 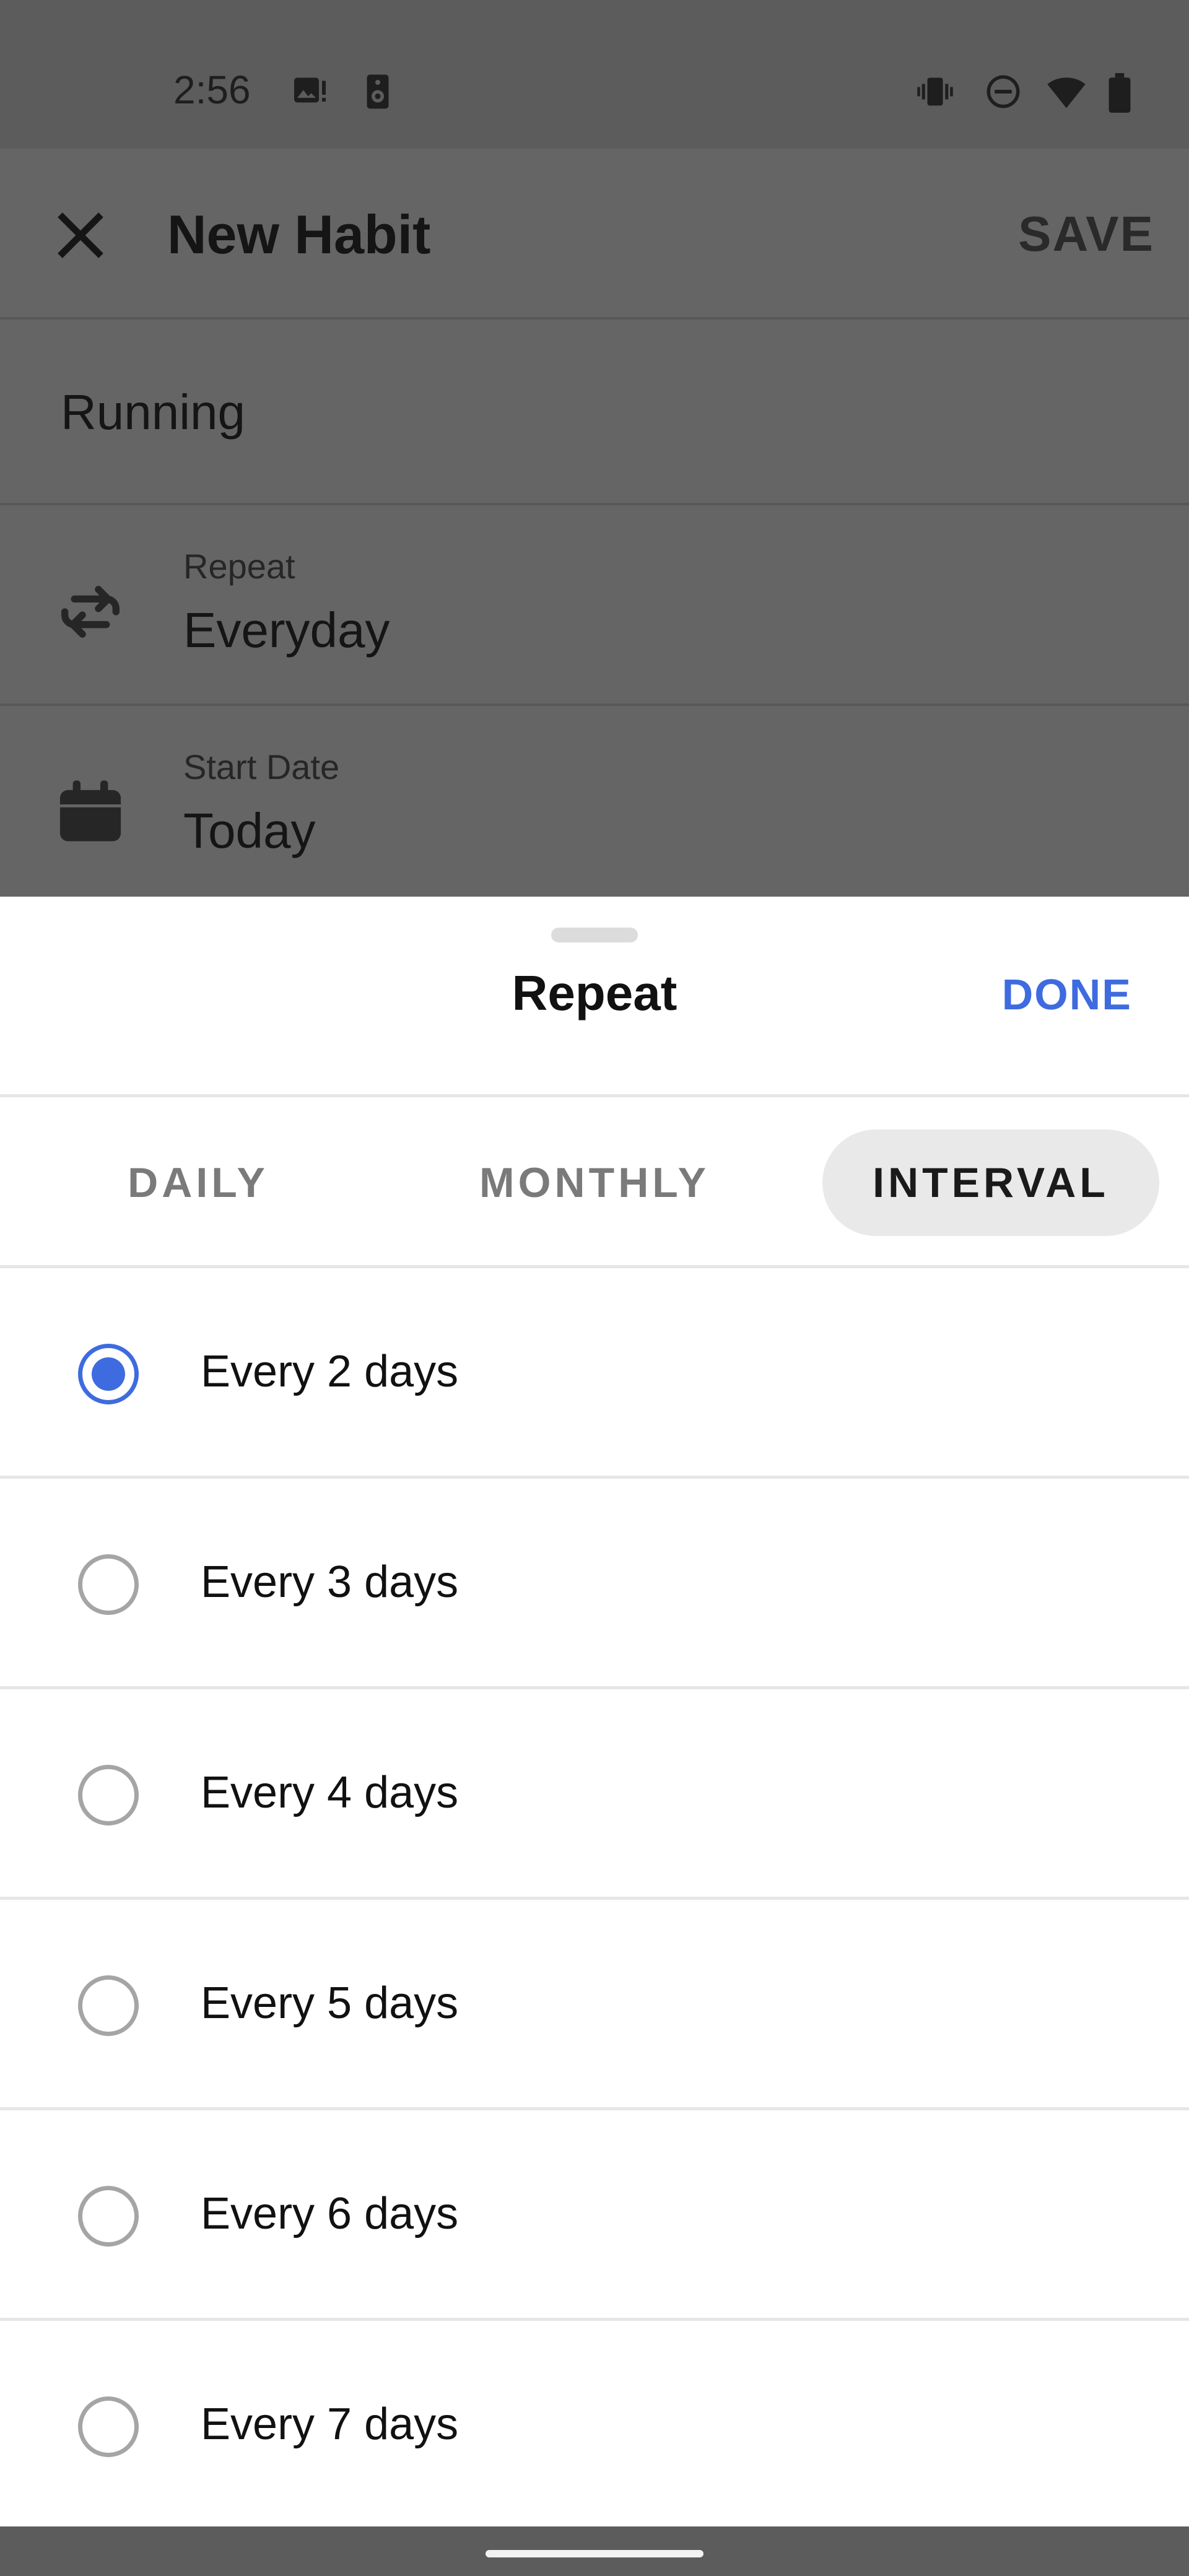 I want to click on wifi-icon, so click(x=1066, y=91).